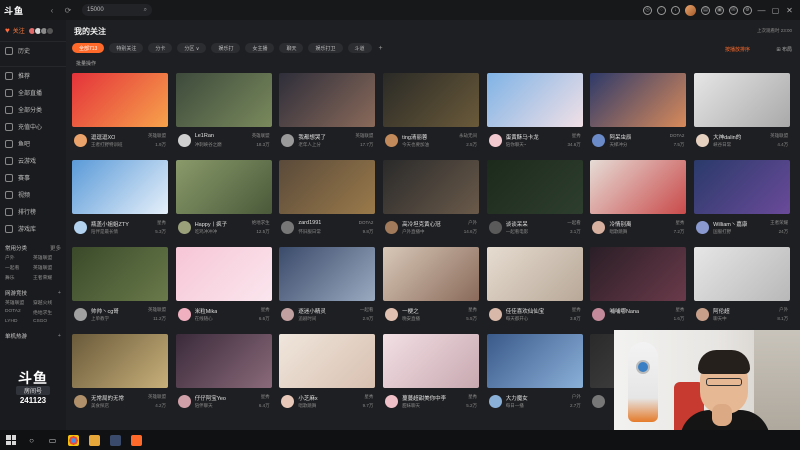 This screenshot has height=450, width=800. Describe the element at coordinates (192, 48) in the screenshot. I see `filter-tab: 分区 ∨` at that location.